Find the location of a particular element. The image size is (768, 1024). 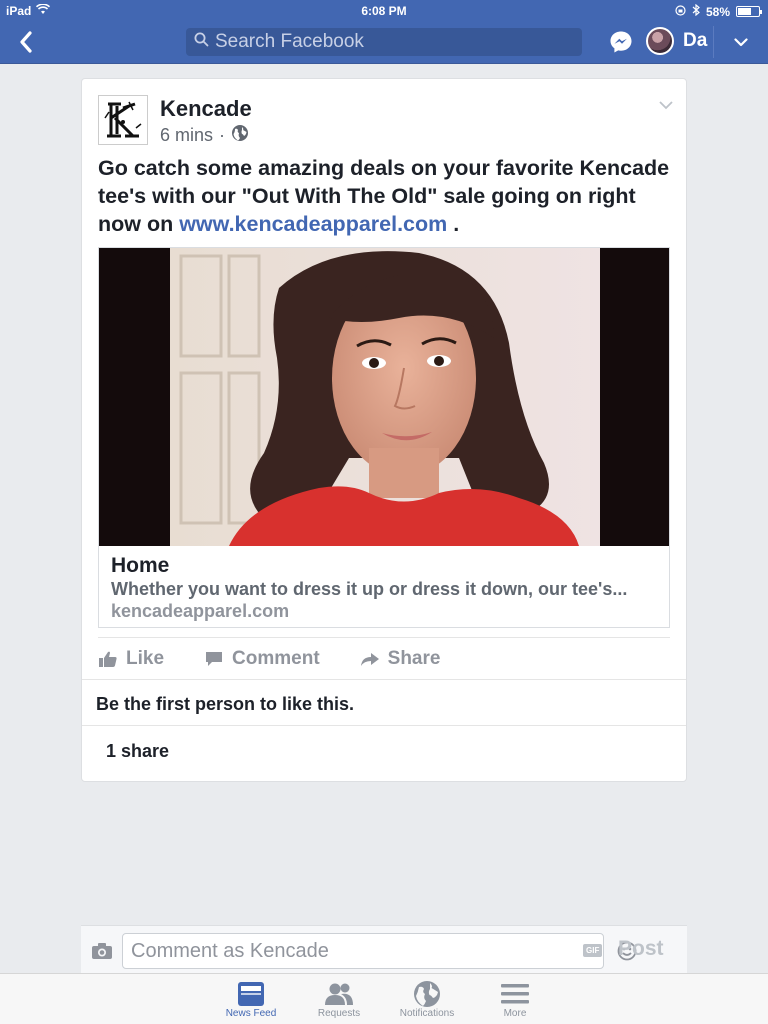

profile-name: Da is located at coordinates (695, 41).